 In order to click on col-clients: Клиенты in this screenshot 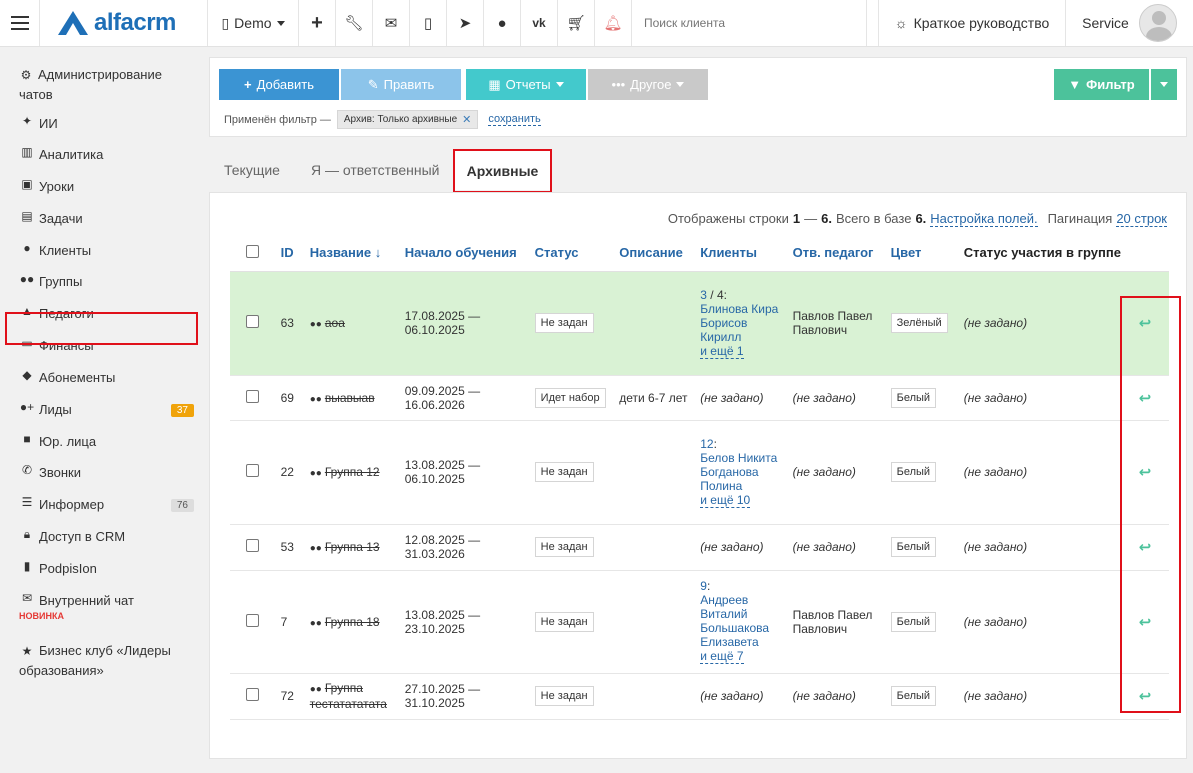, I will do `click(746, 253)`.